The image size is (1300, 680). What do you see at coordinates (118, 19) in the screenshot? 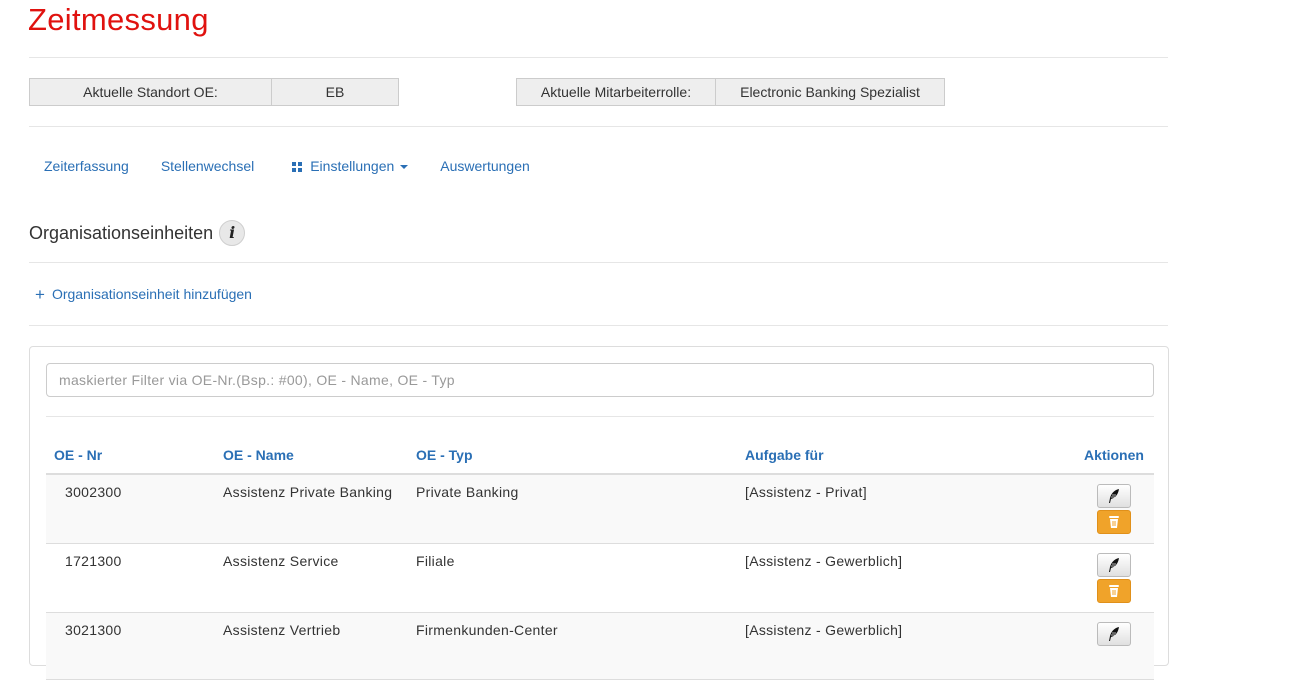
I see `page-title: Zeitmessung` at bounding box center [118, 19].